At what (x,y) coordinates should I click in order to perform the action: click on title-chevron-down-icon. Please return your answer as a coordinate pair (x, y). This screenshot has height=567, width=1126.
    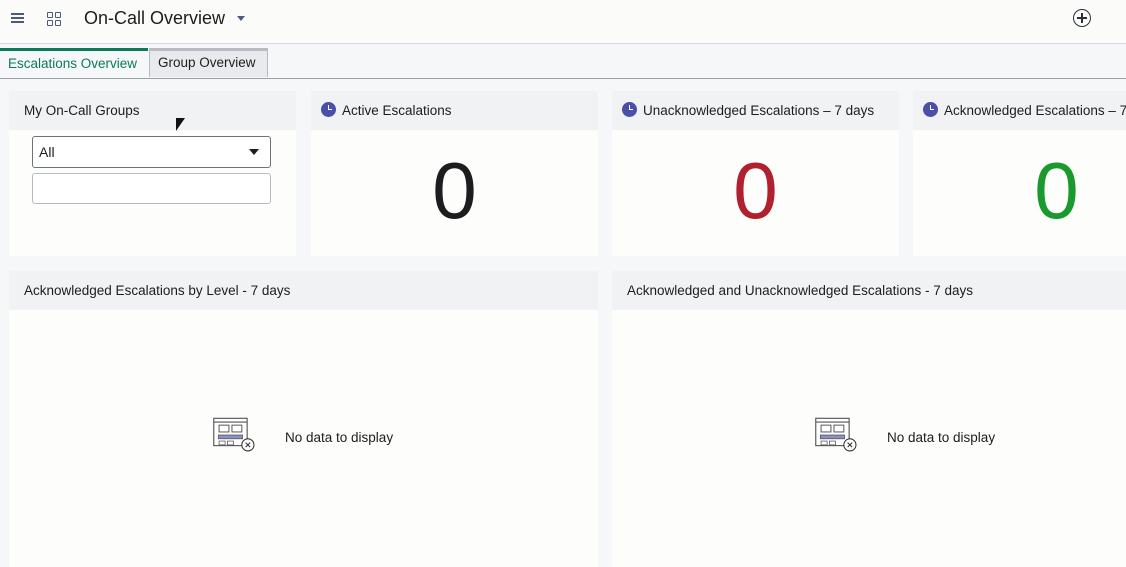
    Looking at the image, I should click on (241, 18).